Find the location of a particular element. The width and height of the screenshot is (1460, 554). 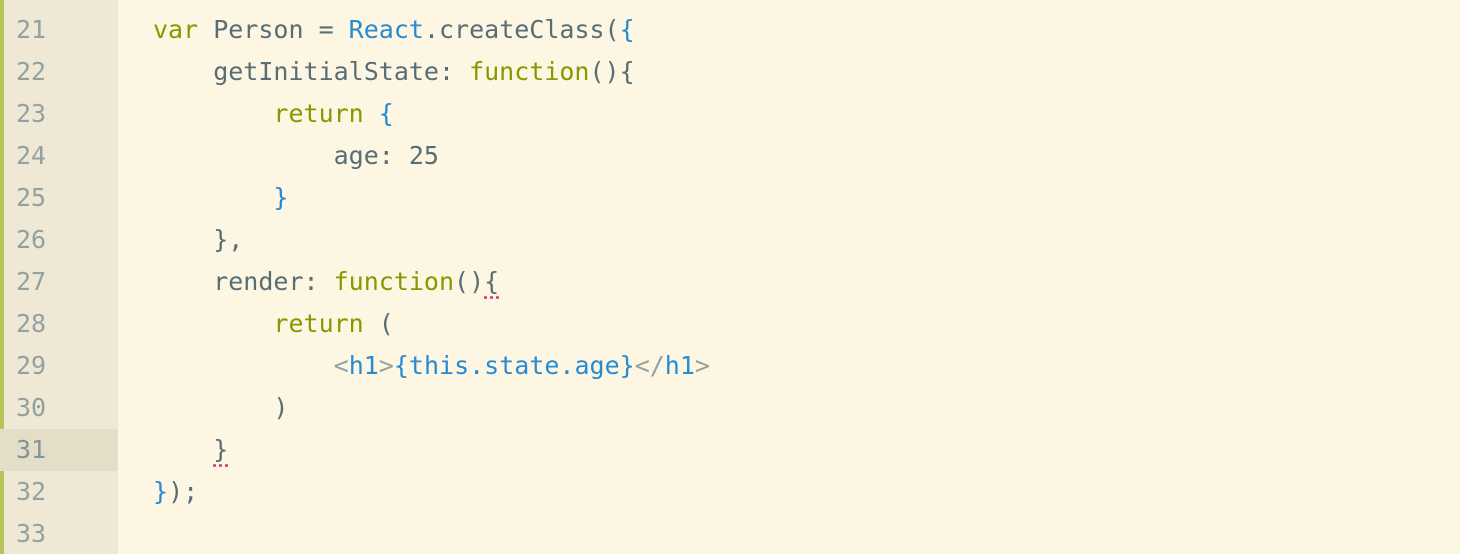

line-number: 25 is located at coordinates (31, 197).